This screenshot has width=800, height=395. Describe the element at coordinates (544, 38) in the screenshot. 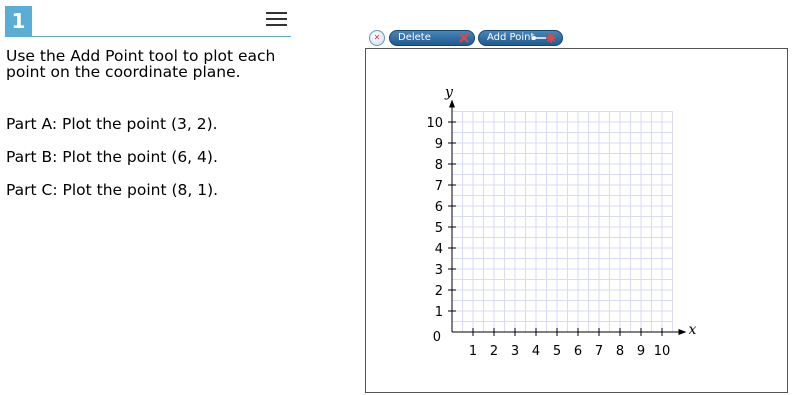

I see `add-point-icon` at that location.